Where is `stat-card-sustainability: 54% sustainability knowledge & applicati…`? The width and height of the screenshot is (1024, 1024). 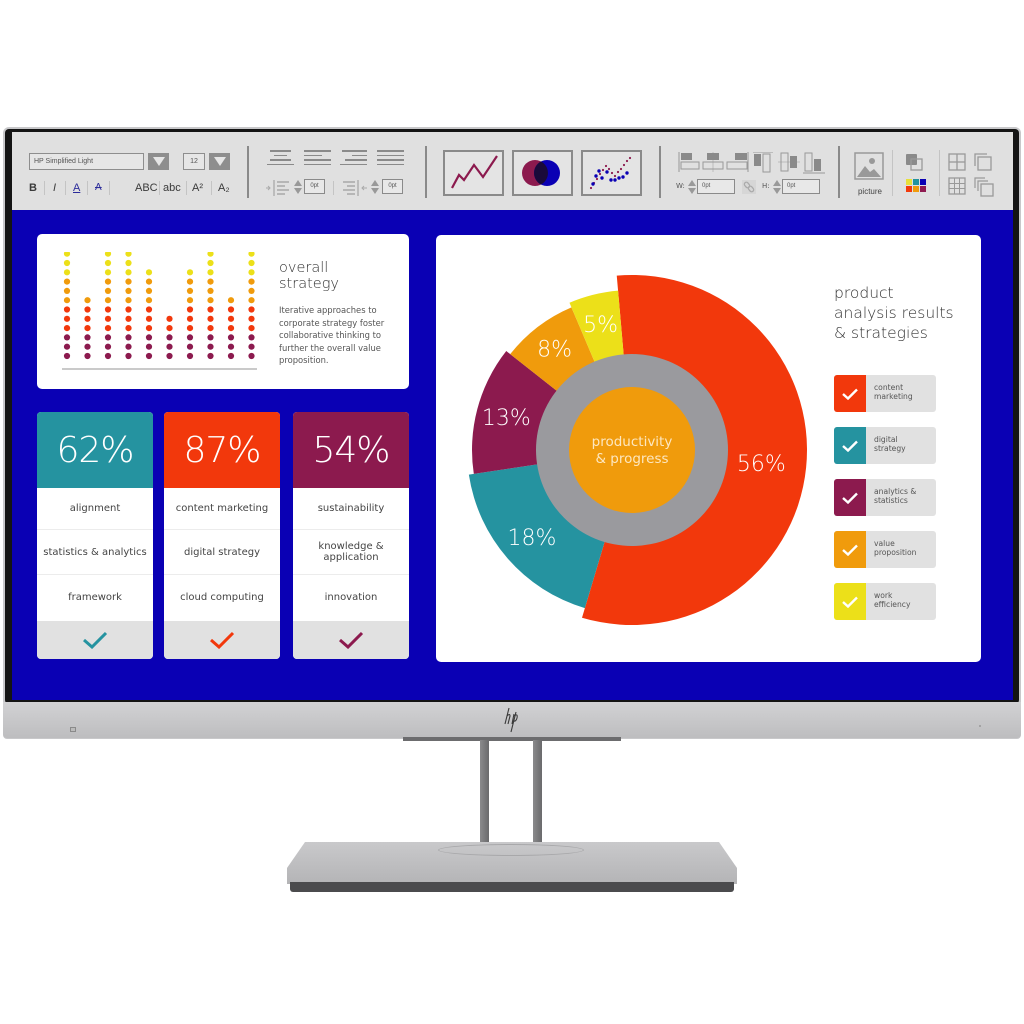 stat-card-sustainability: 54% sustainability knowledge & applicati… is located at coordinates (351, 535).